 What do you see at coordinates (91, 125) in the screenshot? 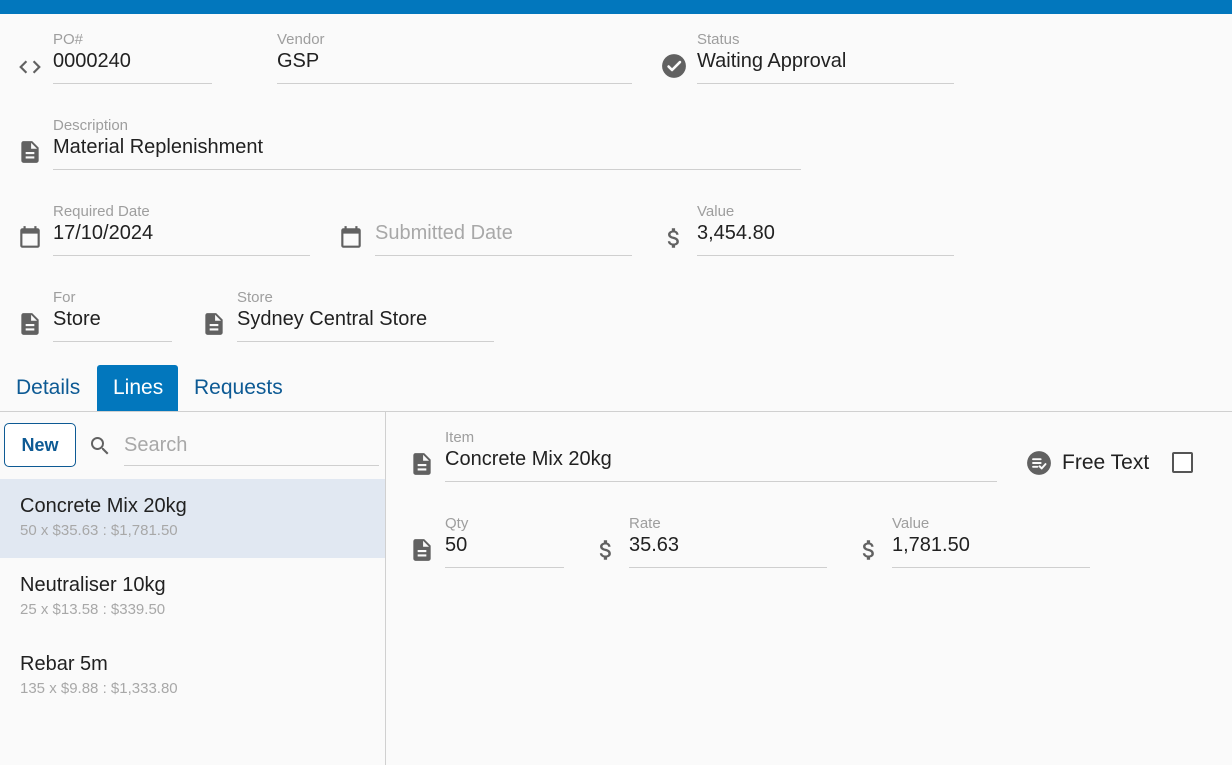
I see `description-label: Description` at bounding box center [91, 125].